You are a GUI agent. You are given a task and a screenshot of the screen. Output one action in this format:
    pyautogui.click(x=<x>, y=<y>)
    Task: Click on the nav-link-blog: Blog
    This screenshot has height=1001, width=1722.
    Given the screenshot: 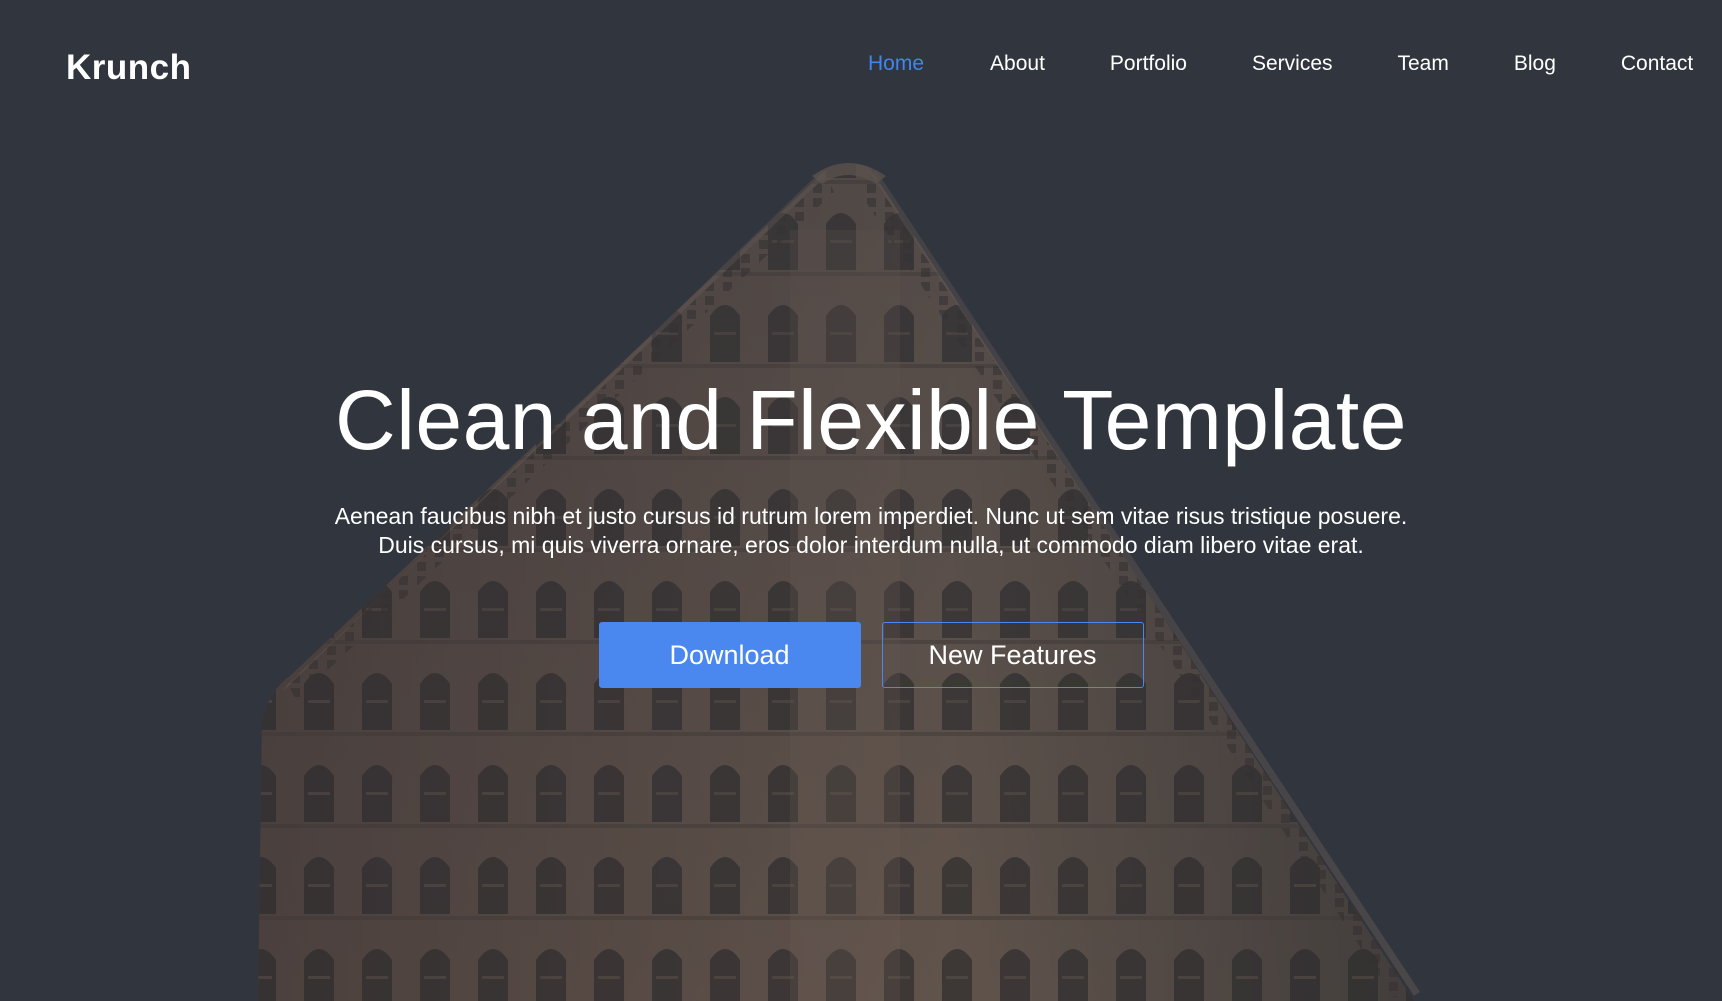 What is the action you would take?
    pyautogui.click(x=1535, y=64)
    